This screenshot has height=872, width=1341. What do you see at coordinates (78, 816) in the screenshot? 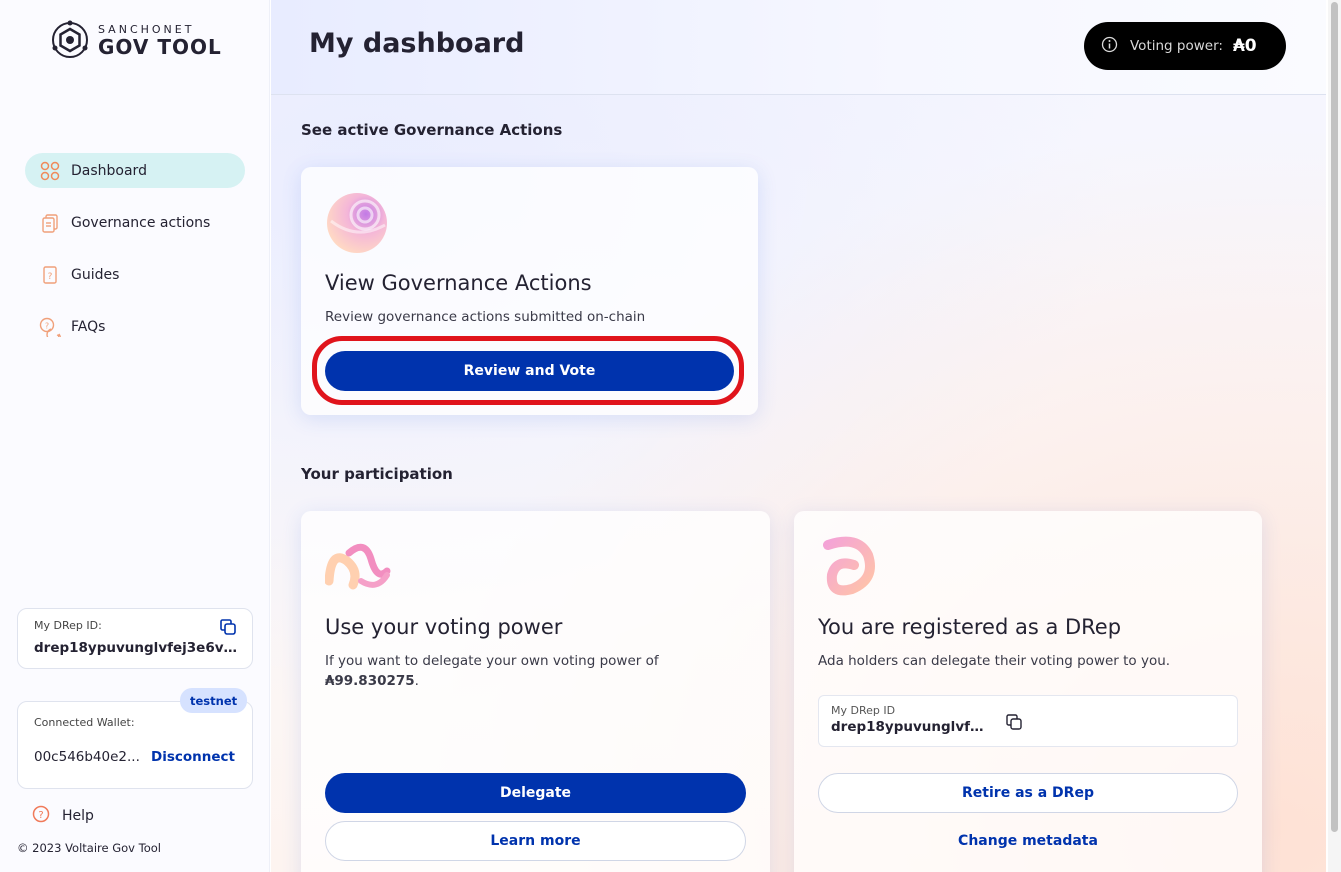
I see `help-label: Help` at bounding box center [78, 816].